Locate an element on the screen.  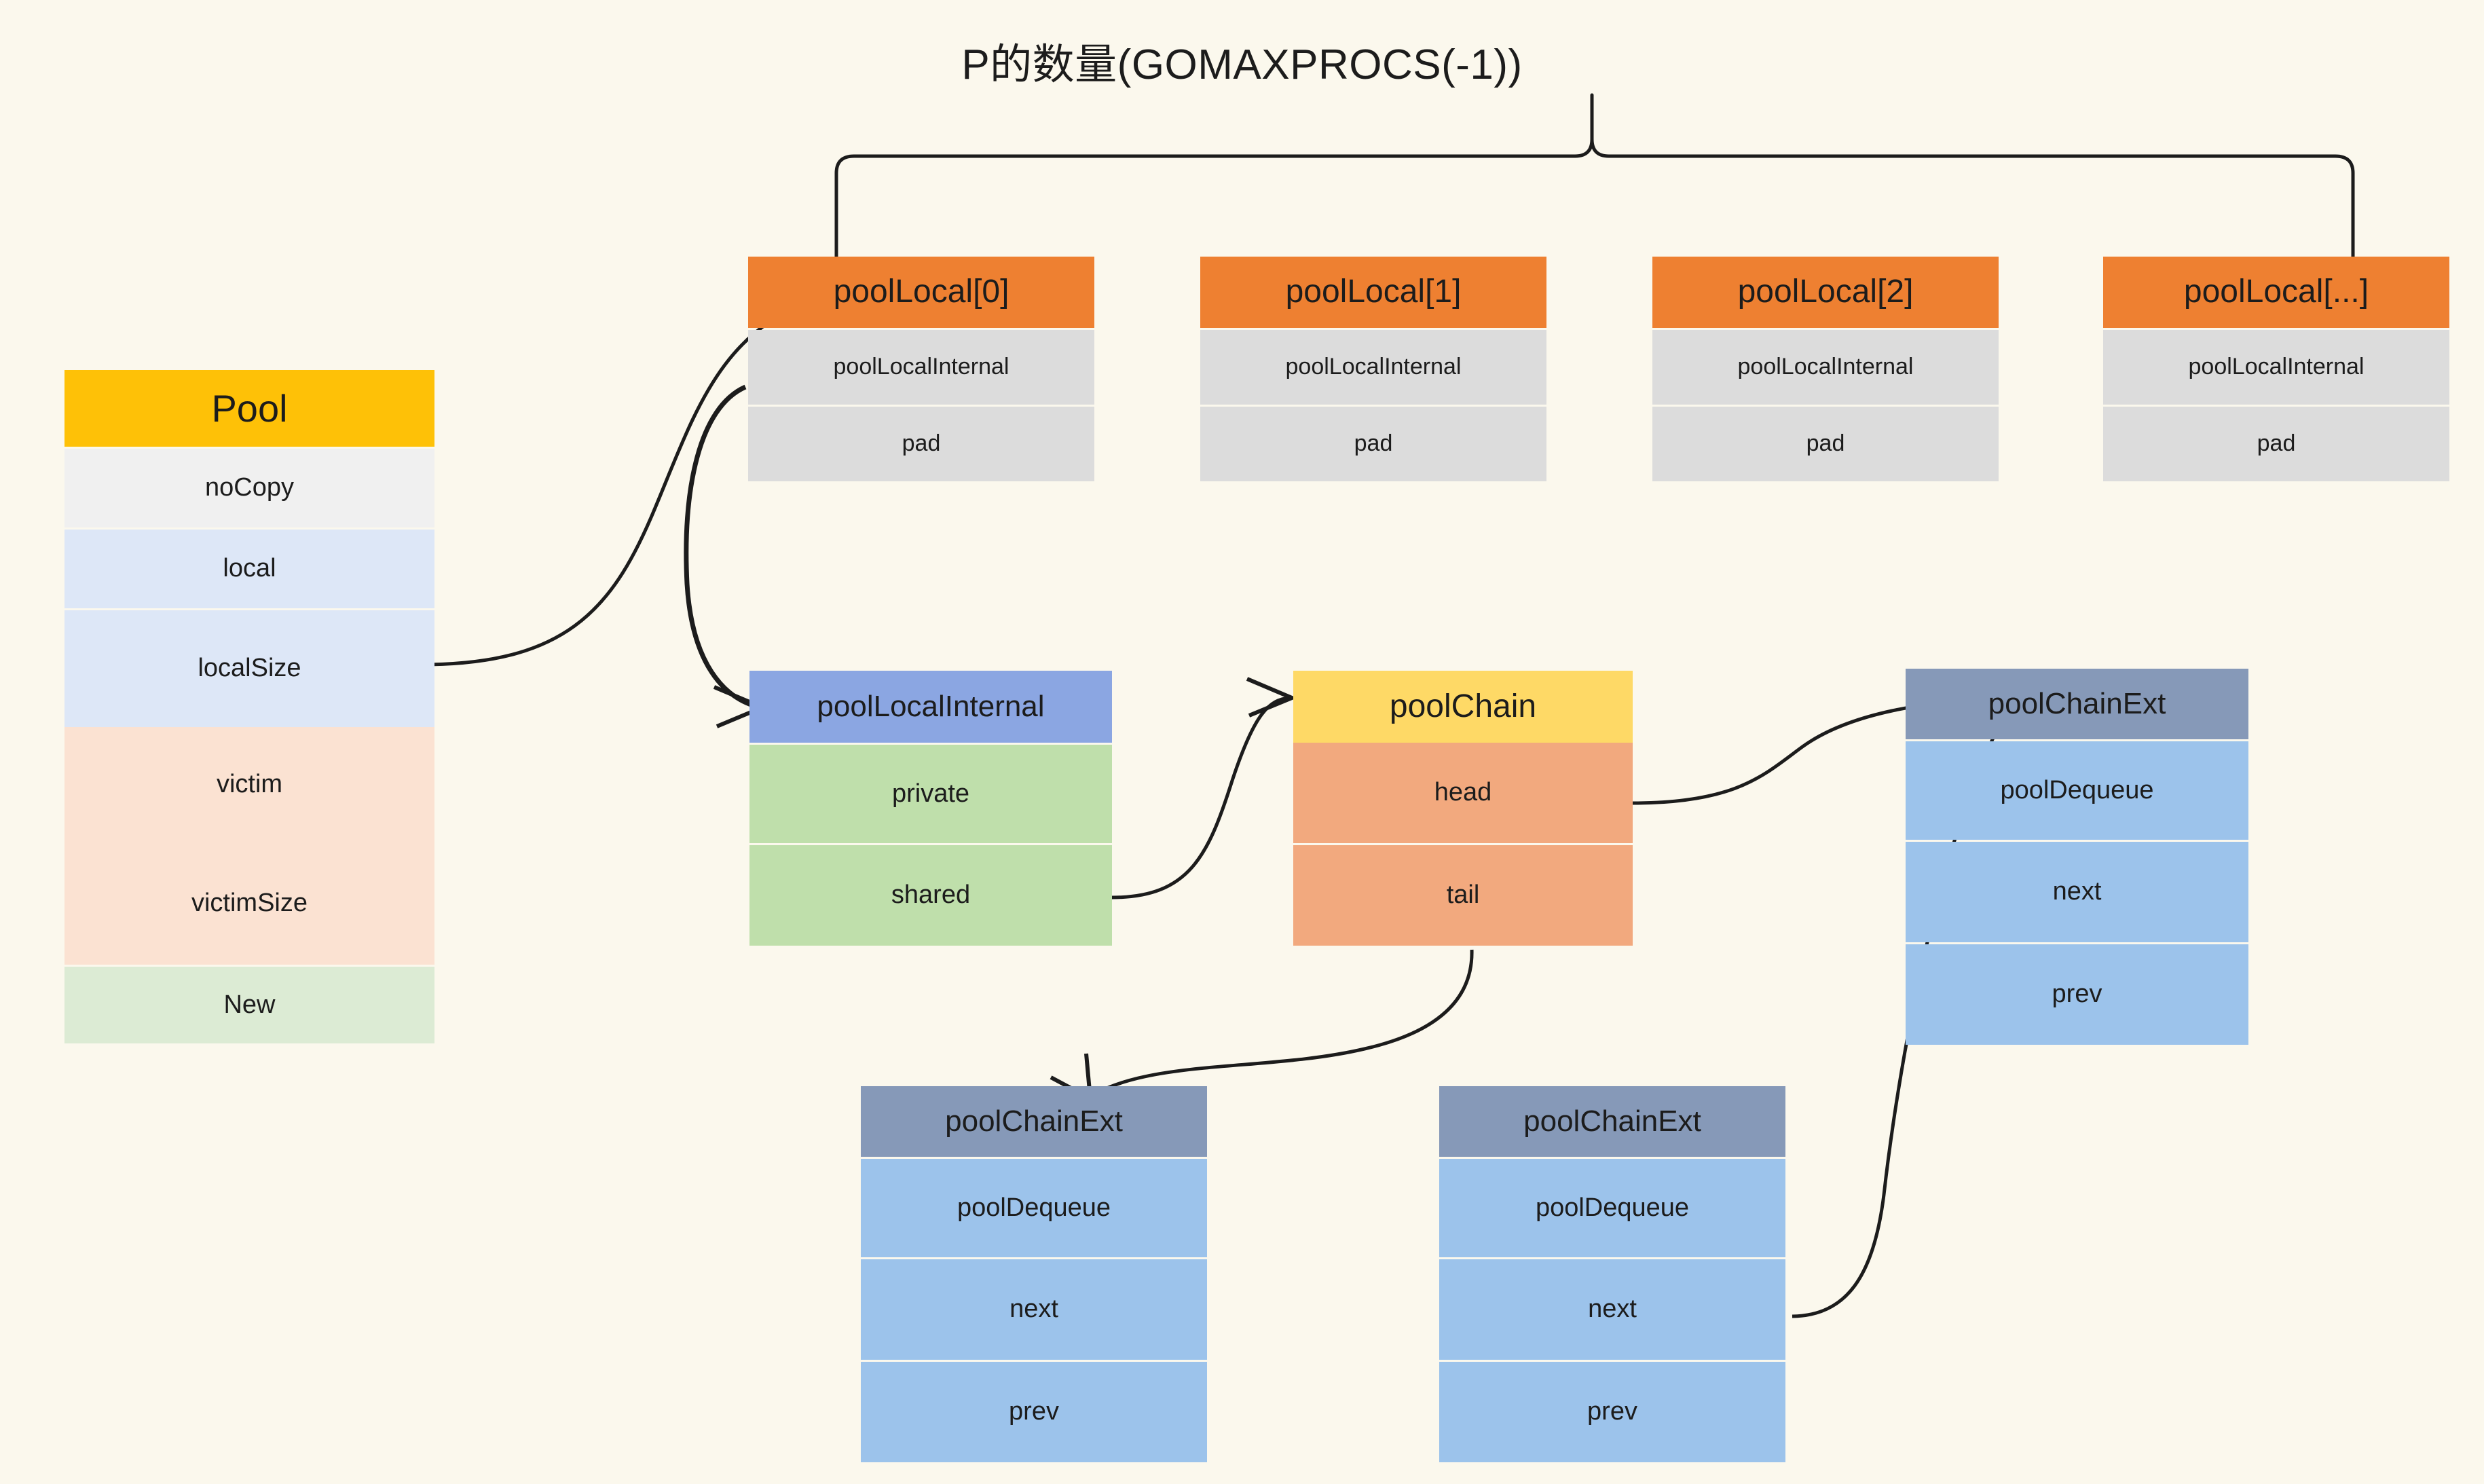
poolchainext-bottom-left-field-prev: prev is located at coordinates (1034, 1412).